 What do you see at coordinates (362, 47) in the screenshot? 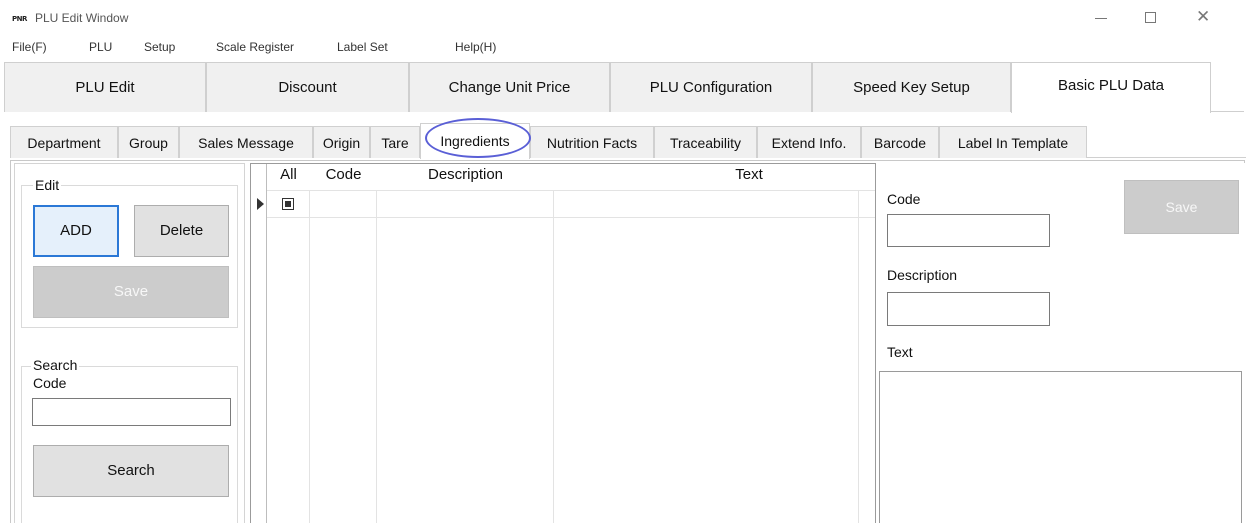
I see `menu-label-set: Label Set` at bounding box center [362, 47].